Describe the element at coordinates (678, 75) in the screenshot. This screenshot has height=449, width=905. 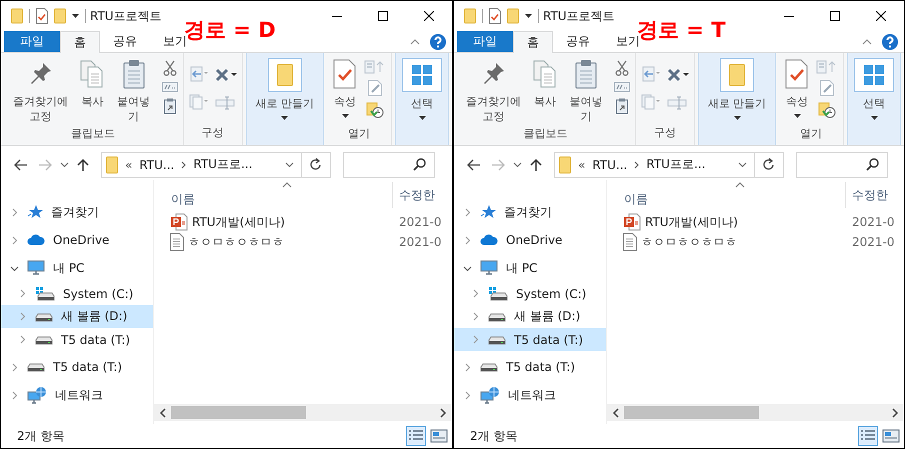
I see `delete-icon` at that location.